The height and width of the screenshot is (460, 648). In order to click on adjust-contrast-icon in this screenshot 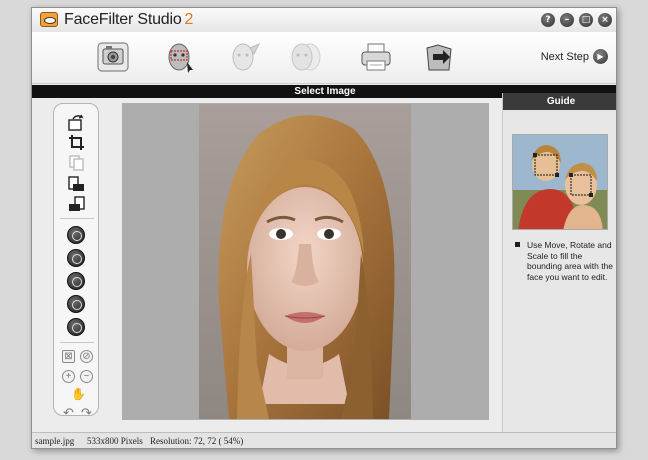, I will do `click(76, 304)`.